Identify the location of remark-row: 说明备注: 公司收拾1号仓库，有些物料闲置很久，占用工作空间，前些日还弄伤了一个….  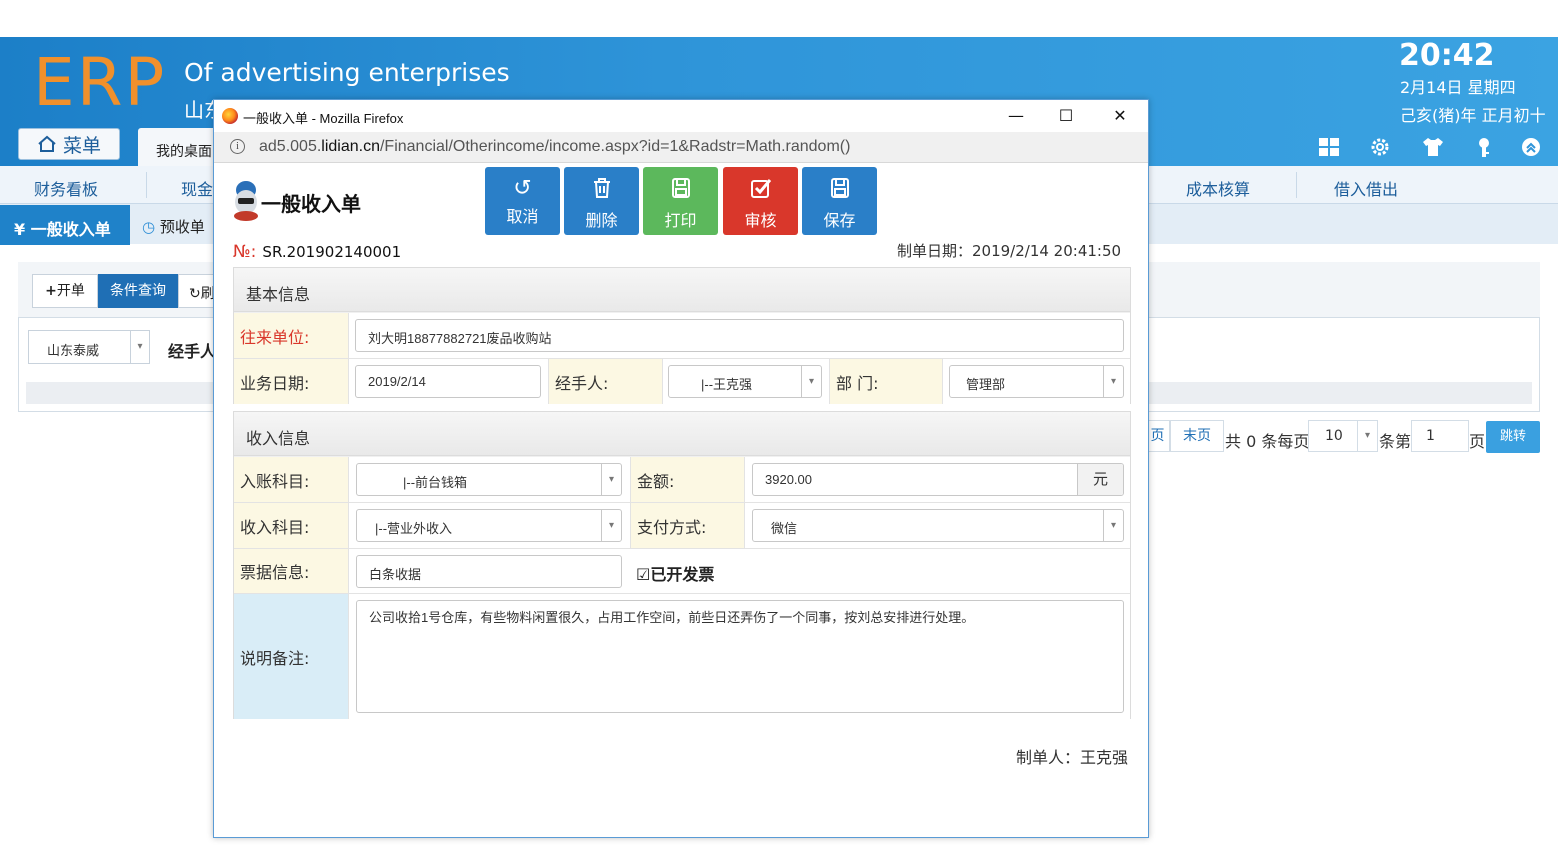
(682, 656).